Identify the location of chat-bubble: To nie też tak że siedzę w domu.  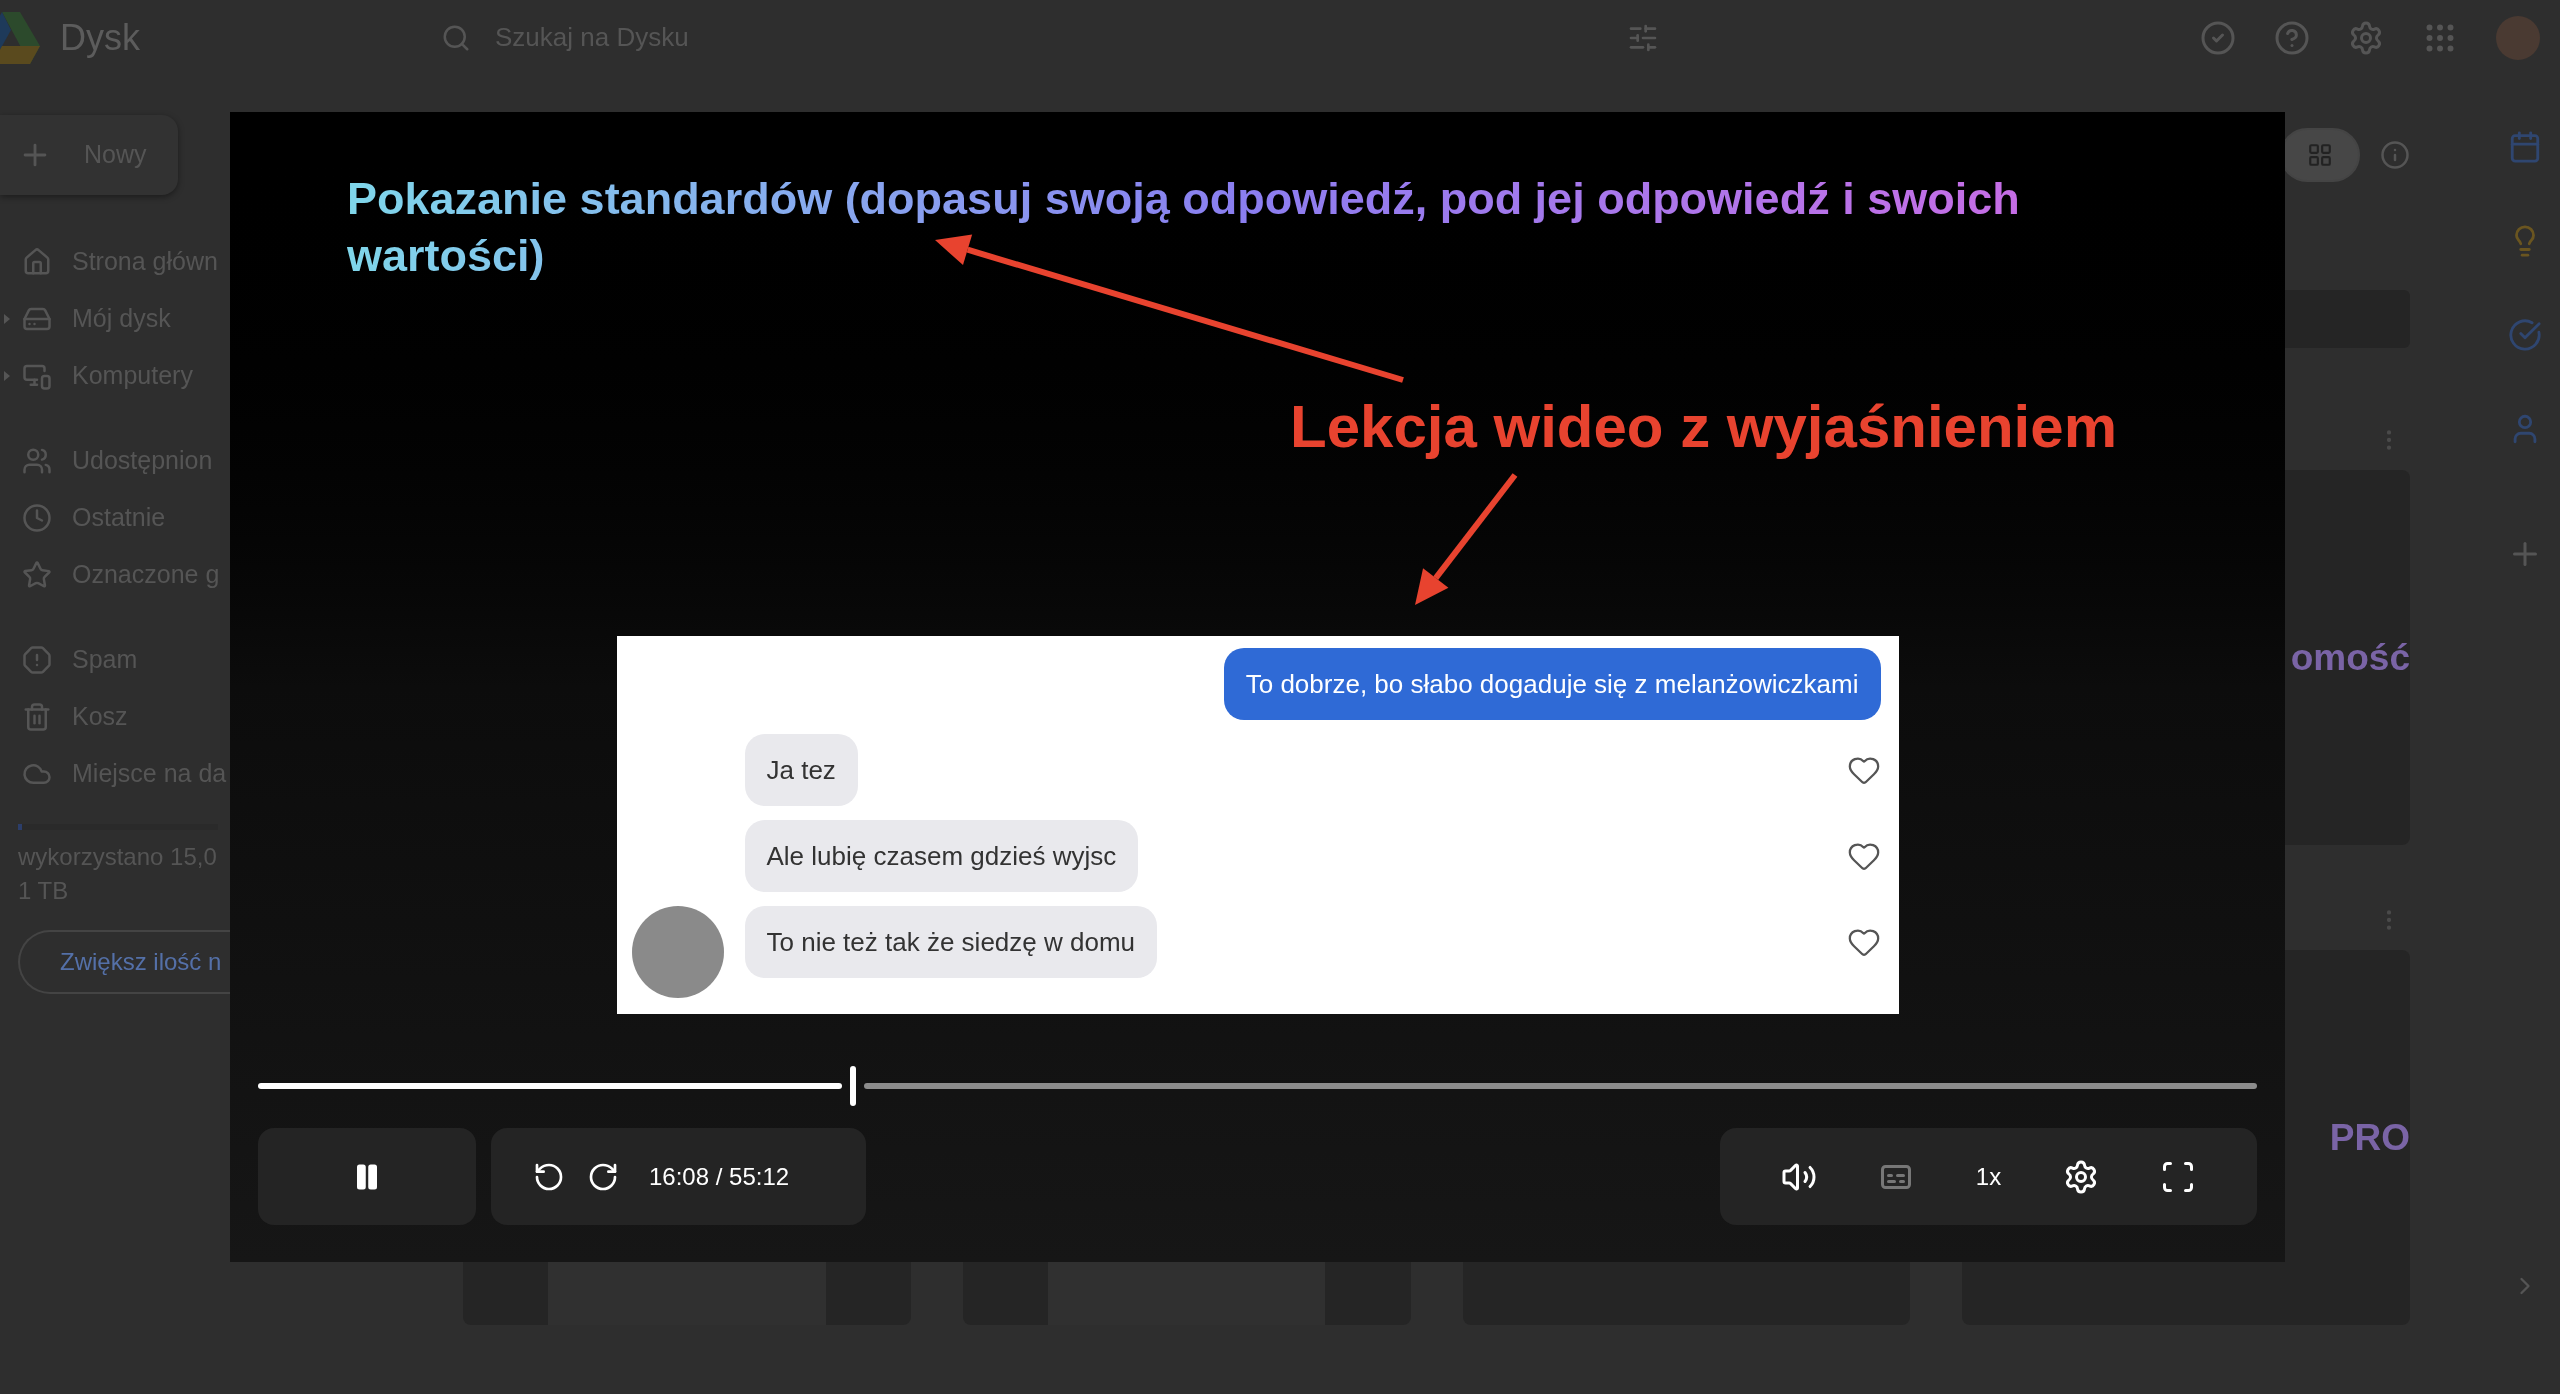
(951, 942).